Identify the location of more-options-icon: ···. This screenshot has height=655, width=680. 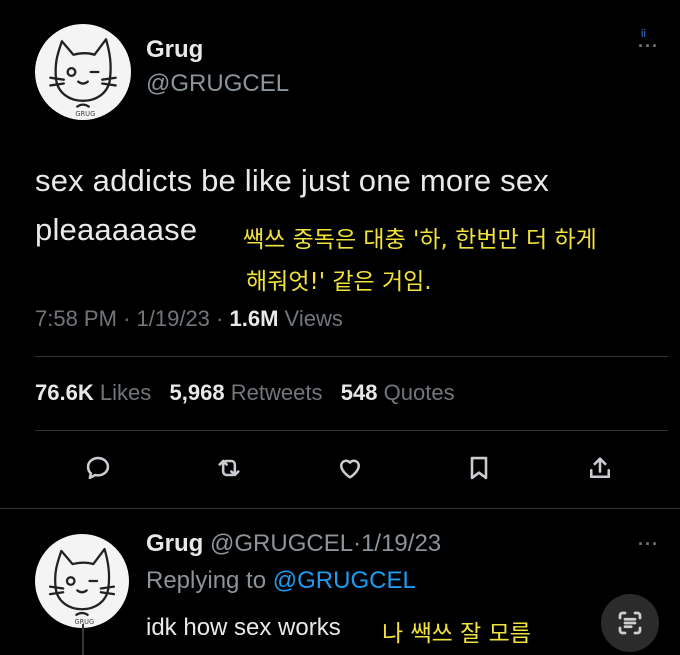
(648, 46).